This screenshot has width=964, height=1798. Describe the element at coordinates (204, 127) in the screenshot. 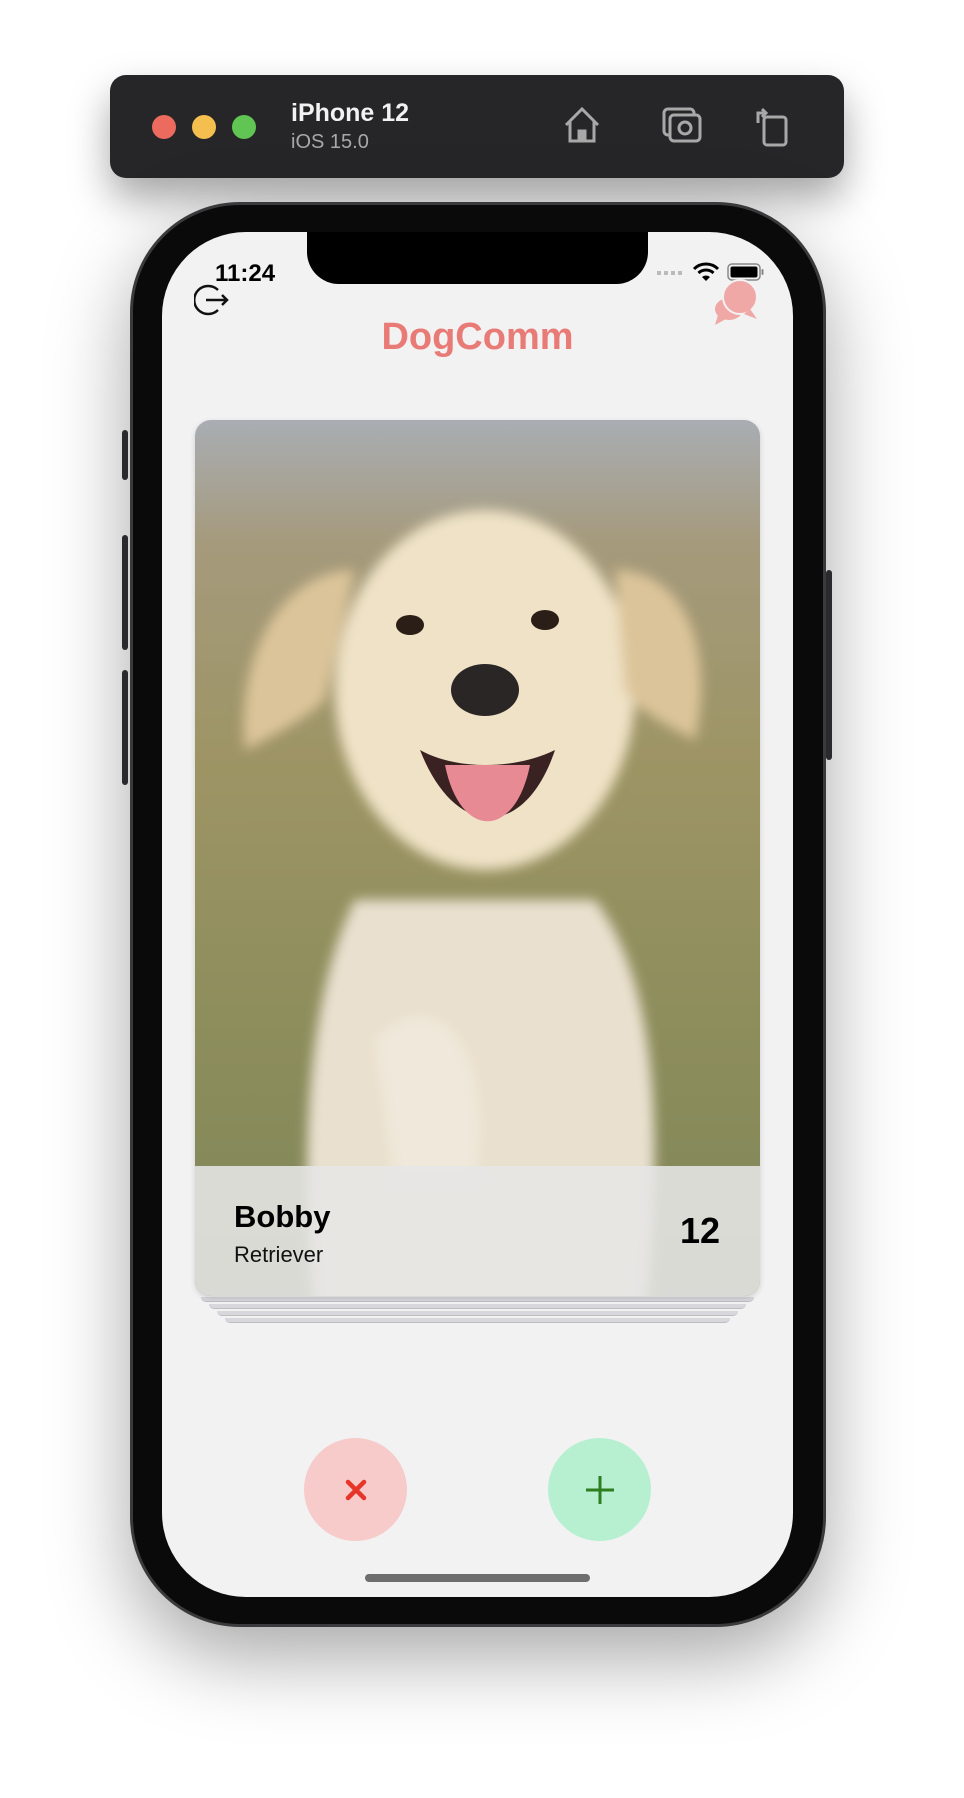

I see `window-minimize-button` at that location.